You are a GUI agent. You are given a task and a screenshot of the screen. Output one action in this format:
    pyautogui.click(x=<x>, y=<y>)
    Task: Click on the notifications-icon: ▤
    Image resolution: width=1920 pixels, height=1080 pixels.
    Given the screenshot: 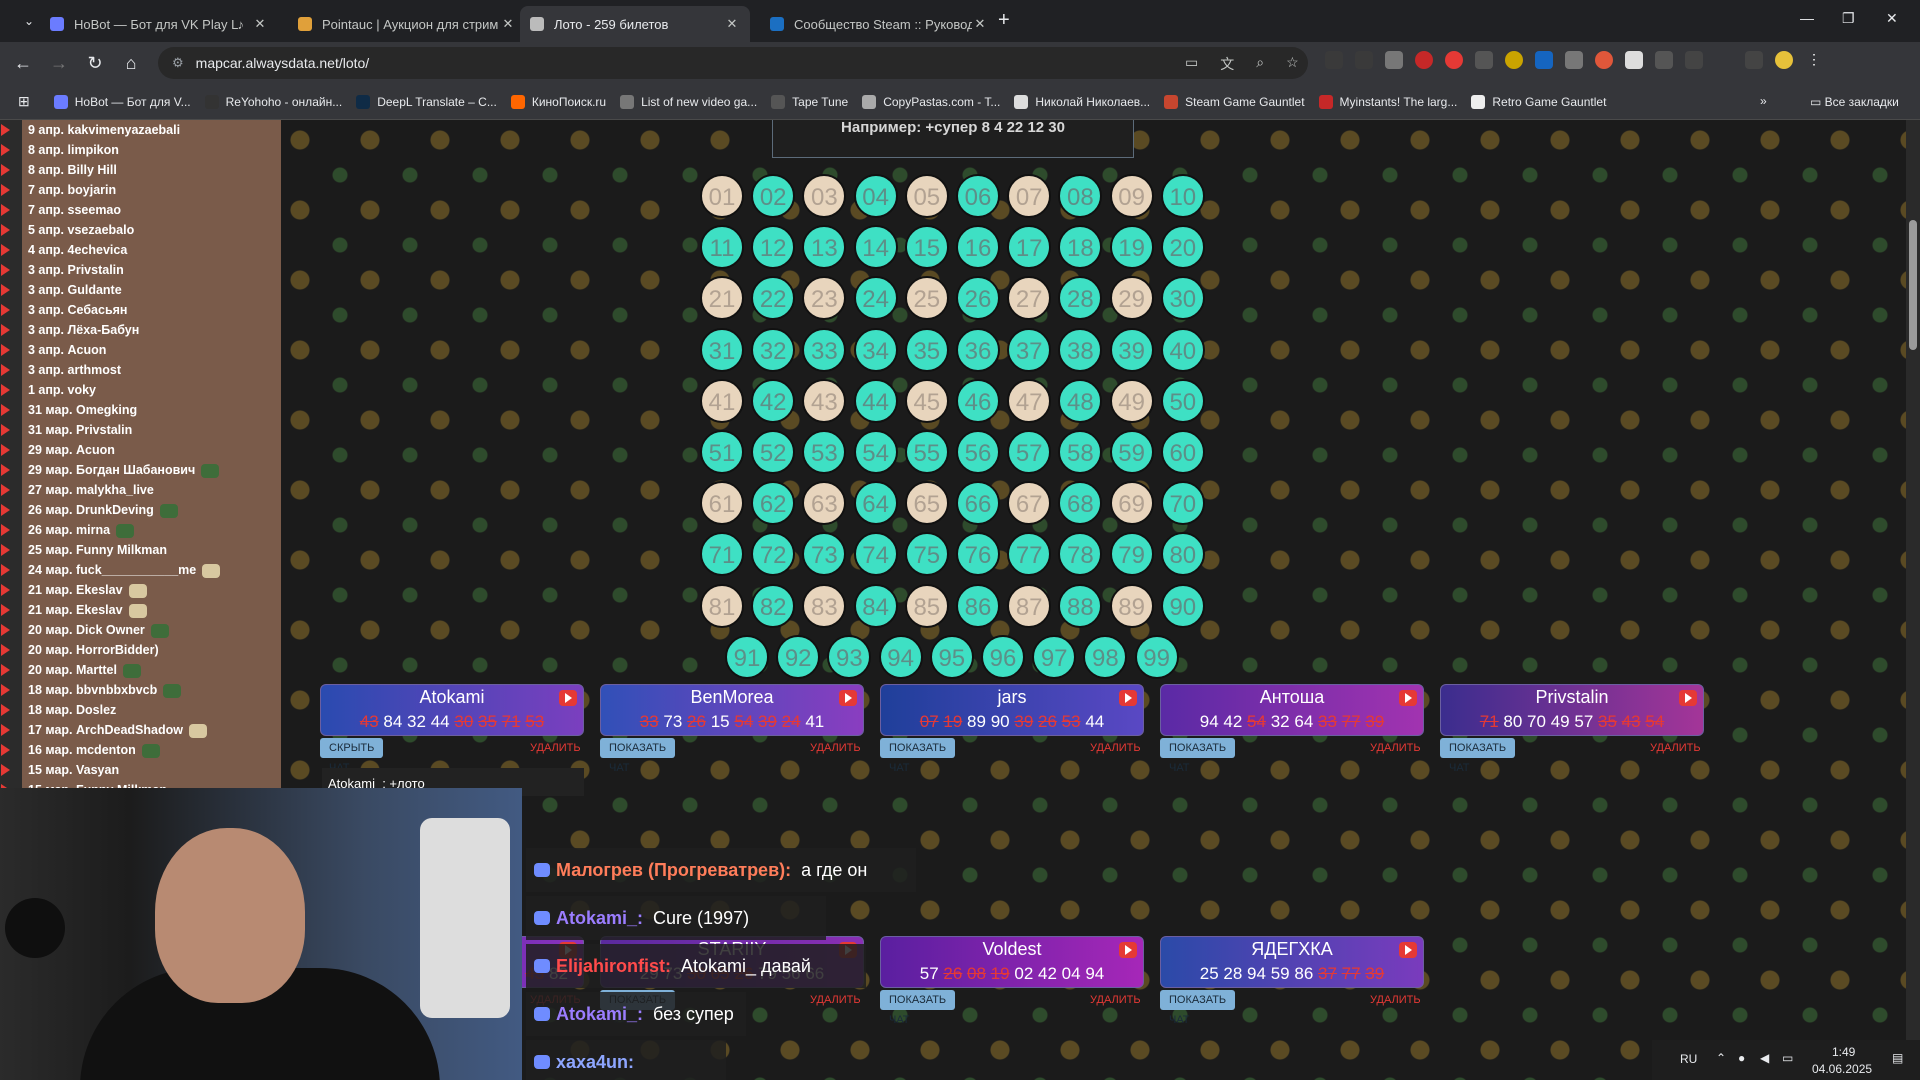 What is the action you would take?
    pyautogui.click(x=1897, y=1058)
    